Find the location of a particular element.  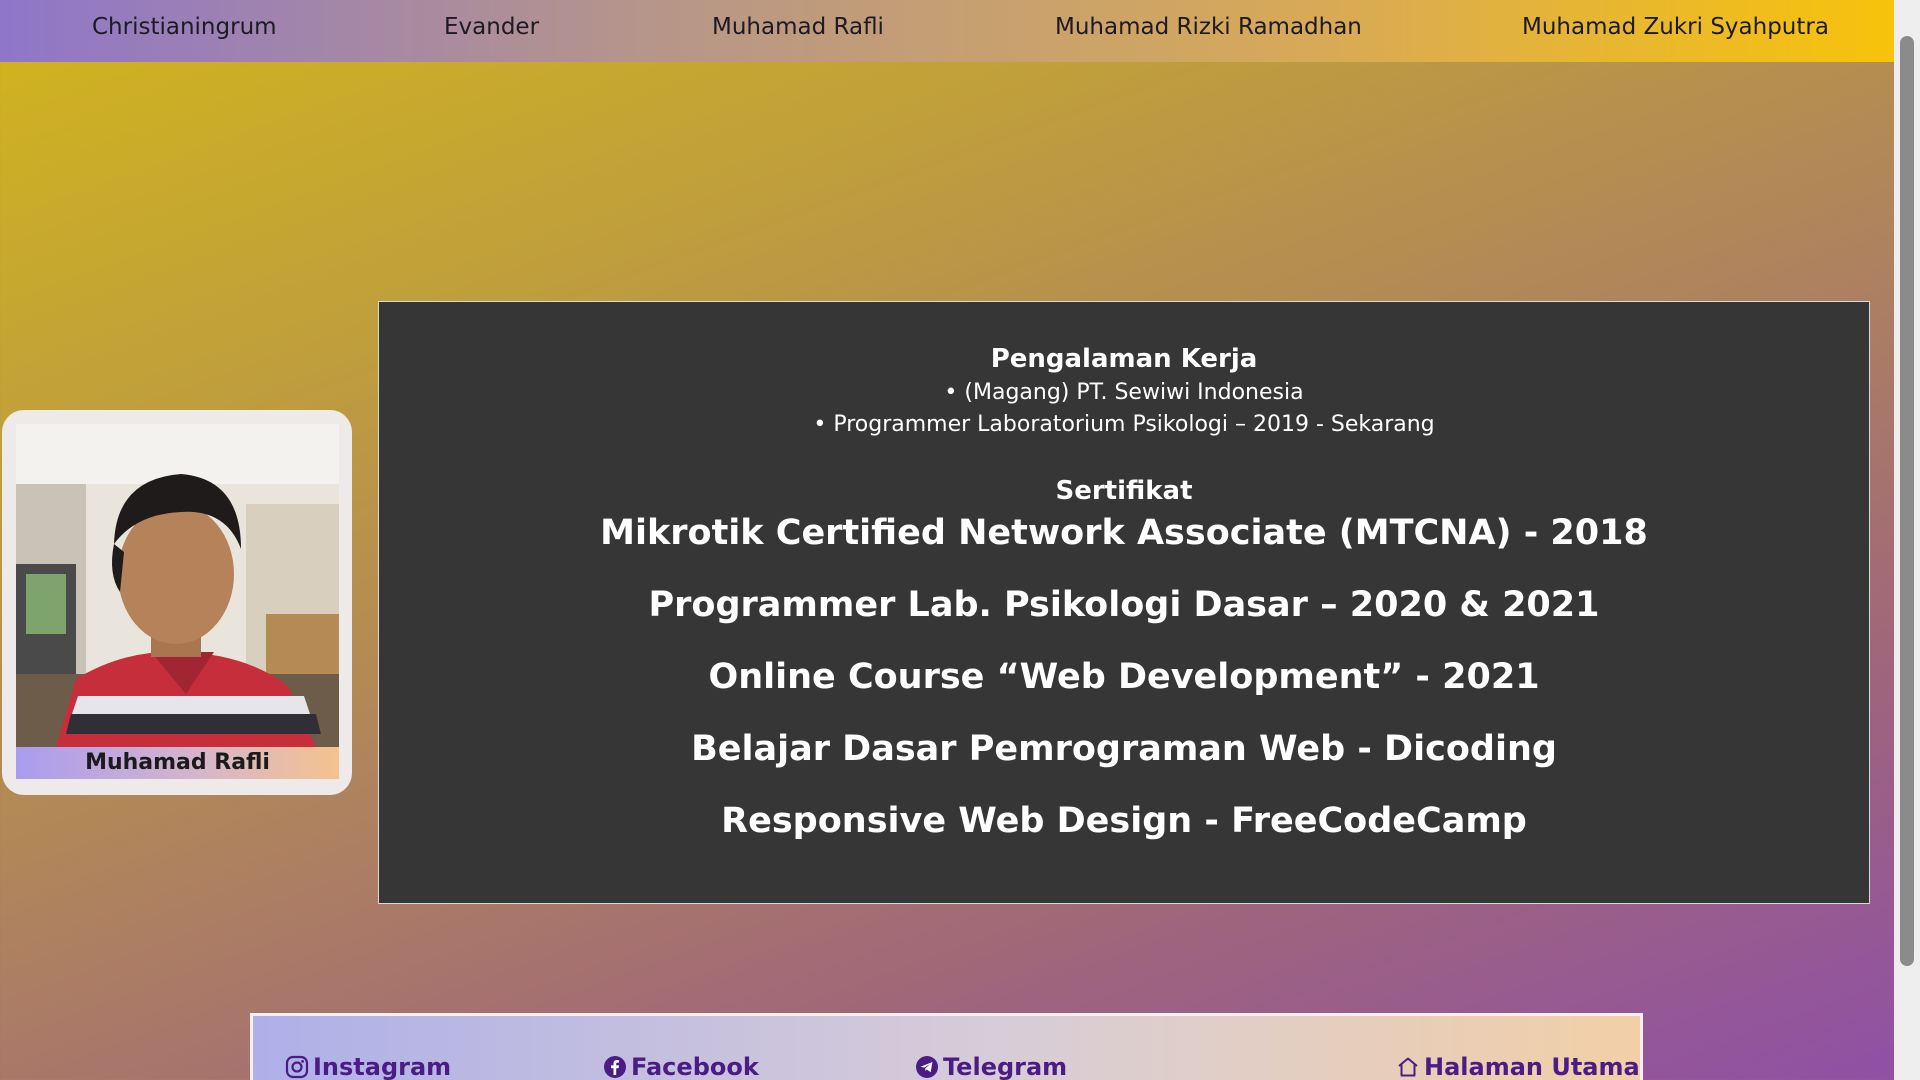

facebook-icon is located at coordinates (615, 1067).